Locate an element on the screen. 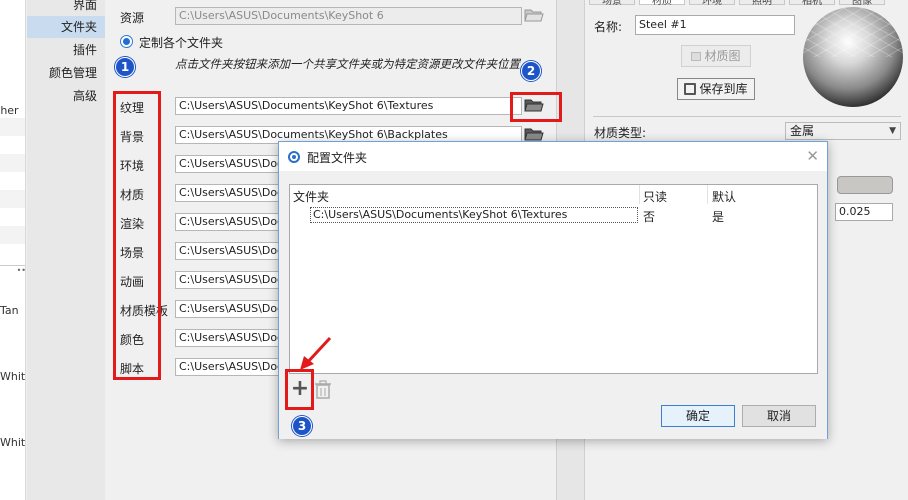  plus-icon: + is located at coordinates (300, 388).